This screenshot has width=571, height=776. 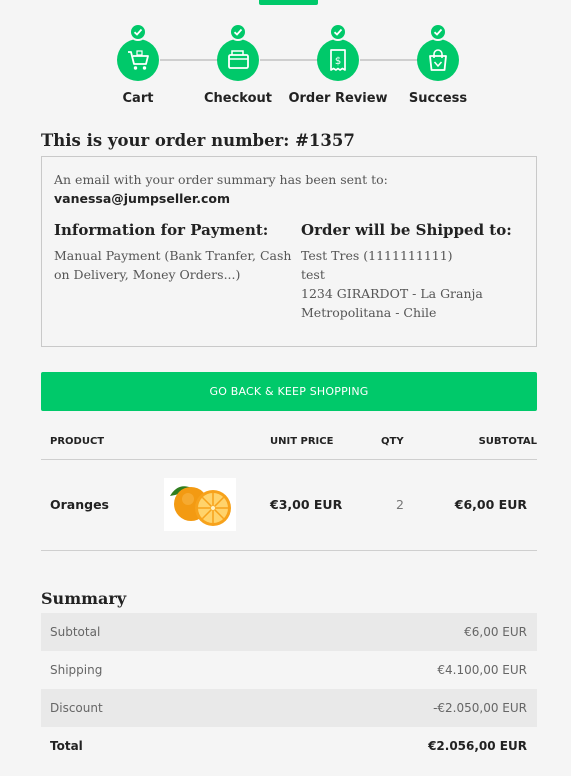 What do you see at coordinates (147, 274) in the screenshot?
I see `payment-line: on Delivery, Money Orders...)` at bounding box center [147, 274].